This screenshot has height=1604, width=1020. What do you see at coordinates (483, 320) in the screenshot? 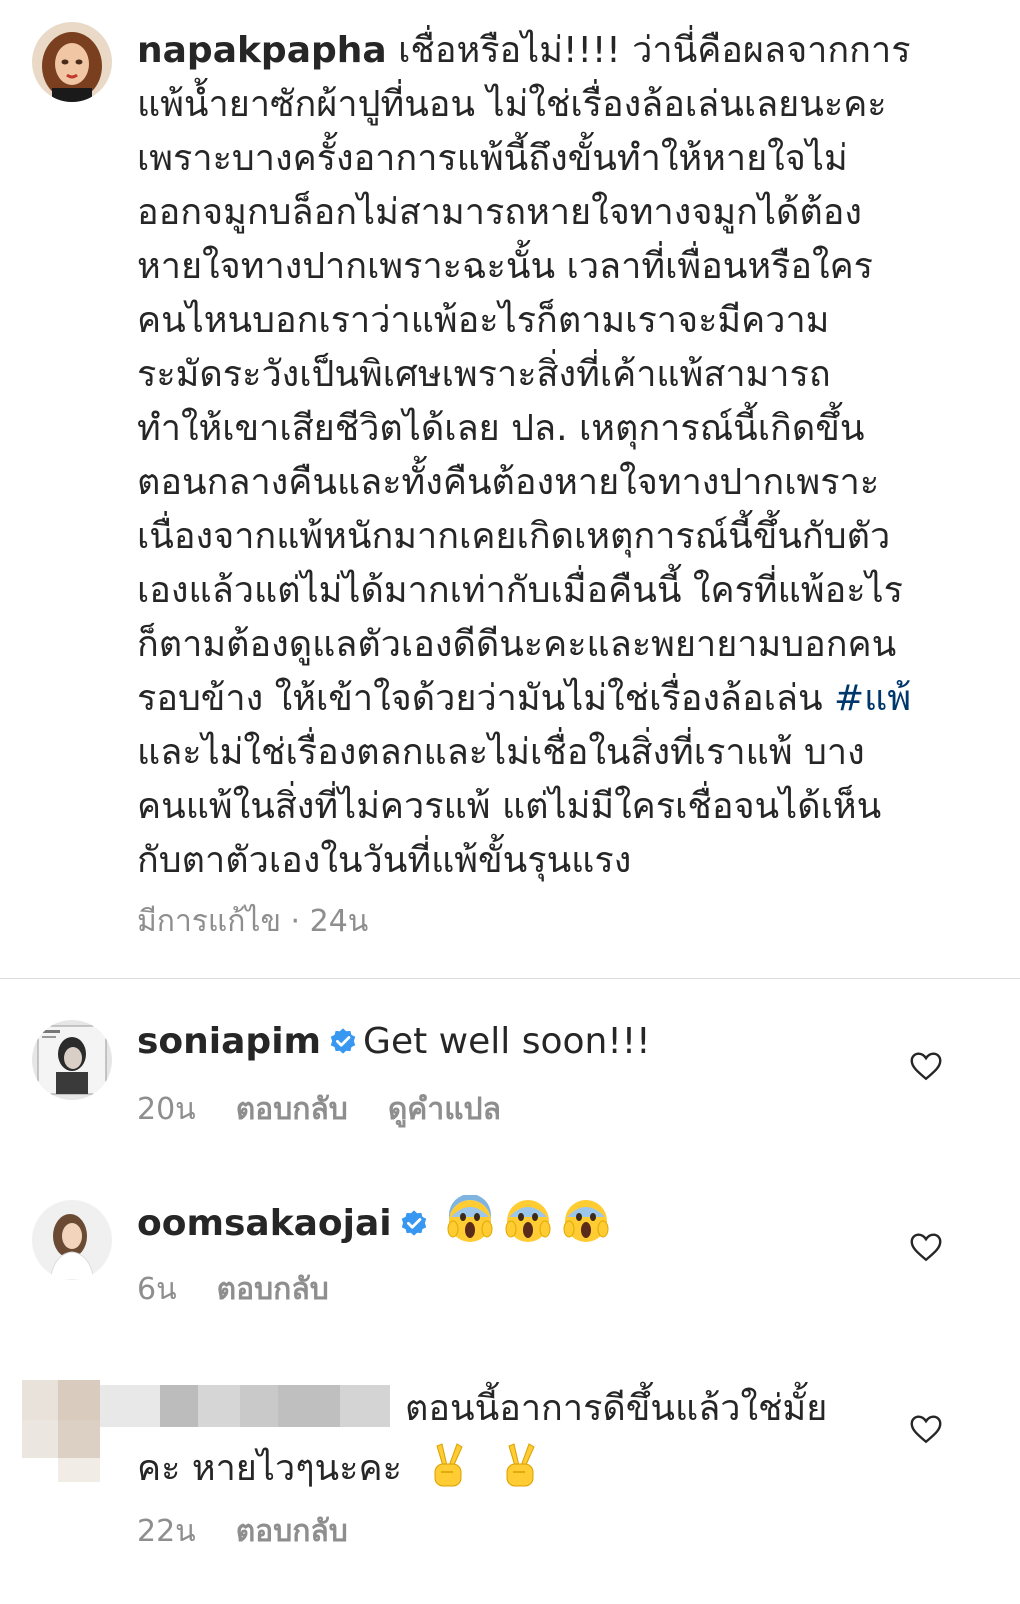
I see `caption-line: คนไหนบอกเราว่าแพ้อะไรก็ตามเราจะมีความ` at bounding box center [483, 320].